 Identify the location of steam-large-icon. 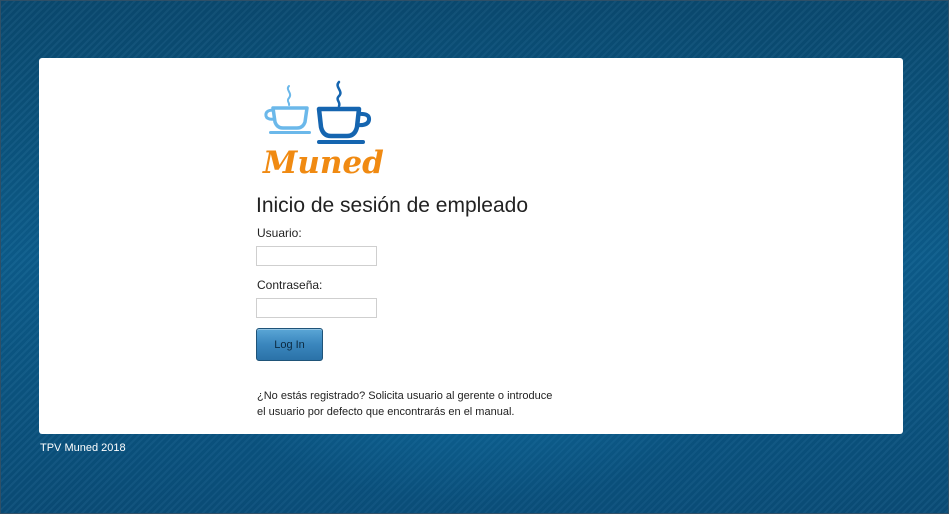
(339, 94).